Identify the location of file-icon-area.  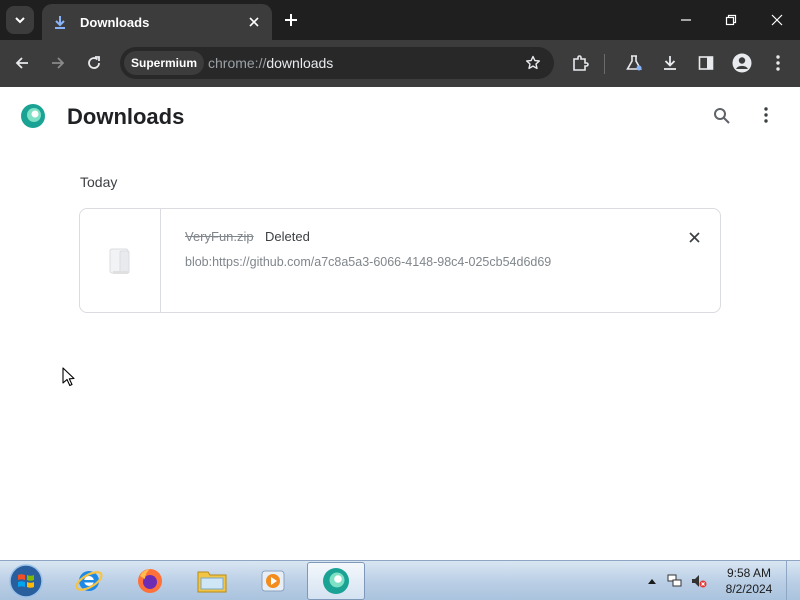
(120, 260).